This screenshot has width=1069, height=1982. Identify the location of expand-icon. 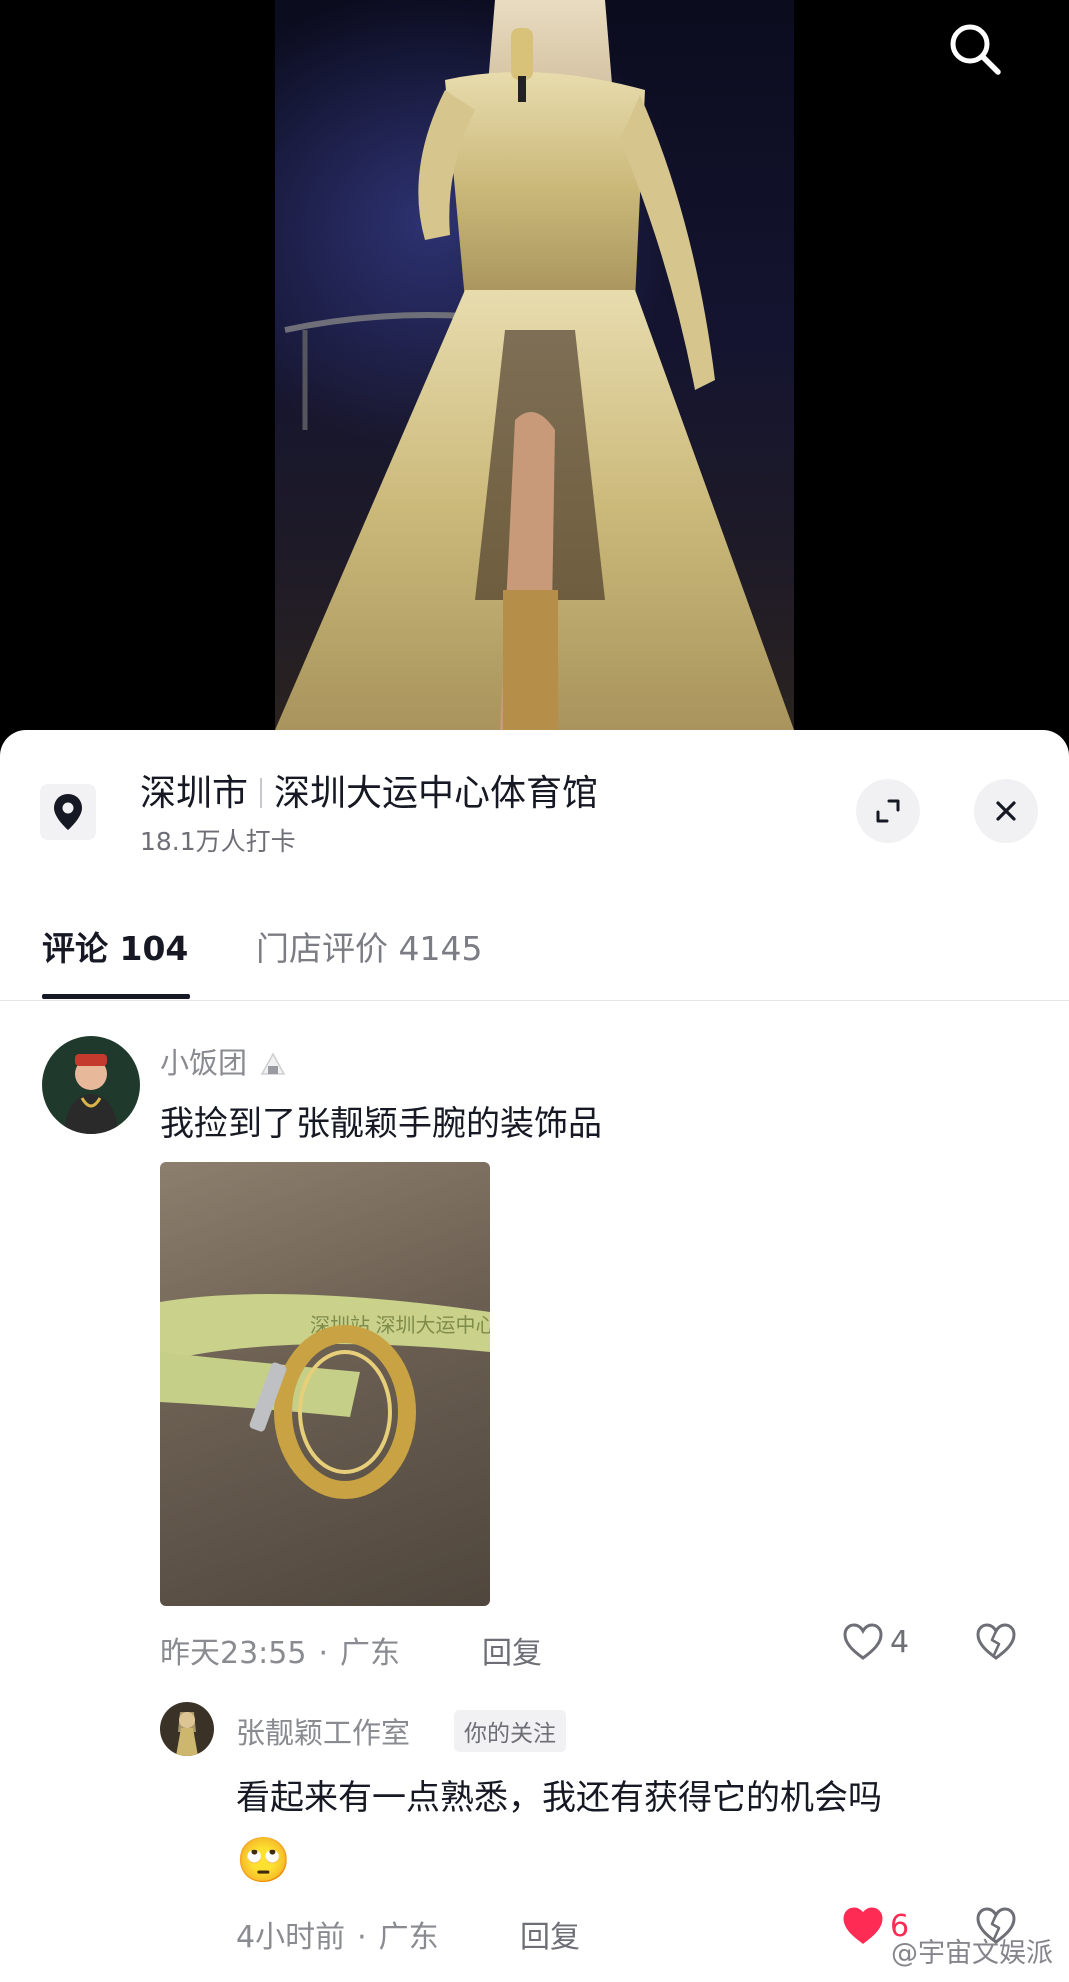
(888, 811).